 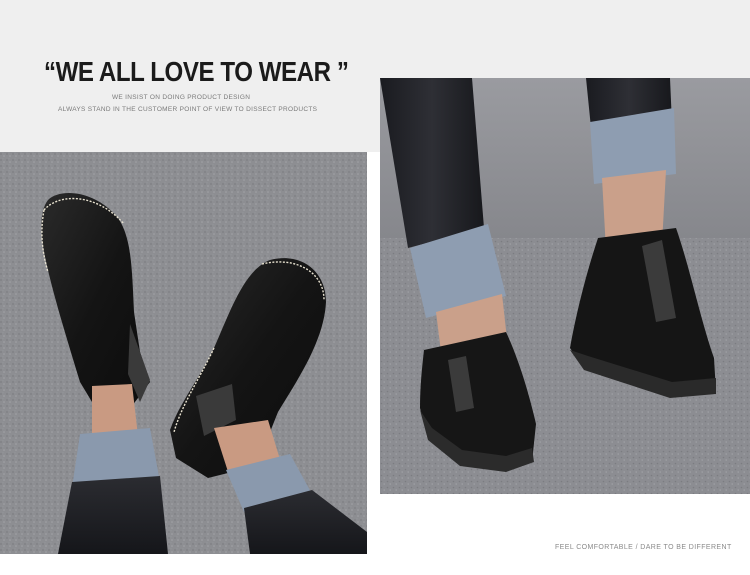 What do you see at coordinates (196, 71) in the screenshot?
I see `headline: “WE ALL LOVE TO WEAR ”` at bounding box center [196, 71].